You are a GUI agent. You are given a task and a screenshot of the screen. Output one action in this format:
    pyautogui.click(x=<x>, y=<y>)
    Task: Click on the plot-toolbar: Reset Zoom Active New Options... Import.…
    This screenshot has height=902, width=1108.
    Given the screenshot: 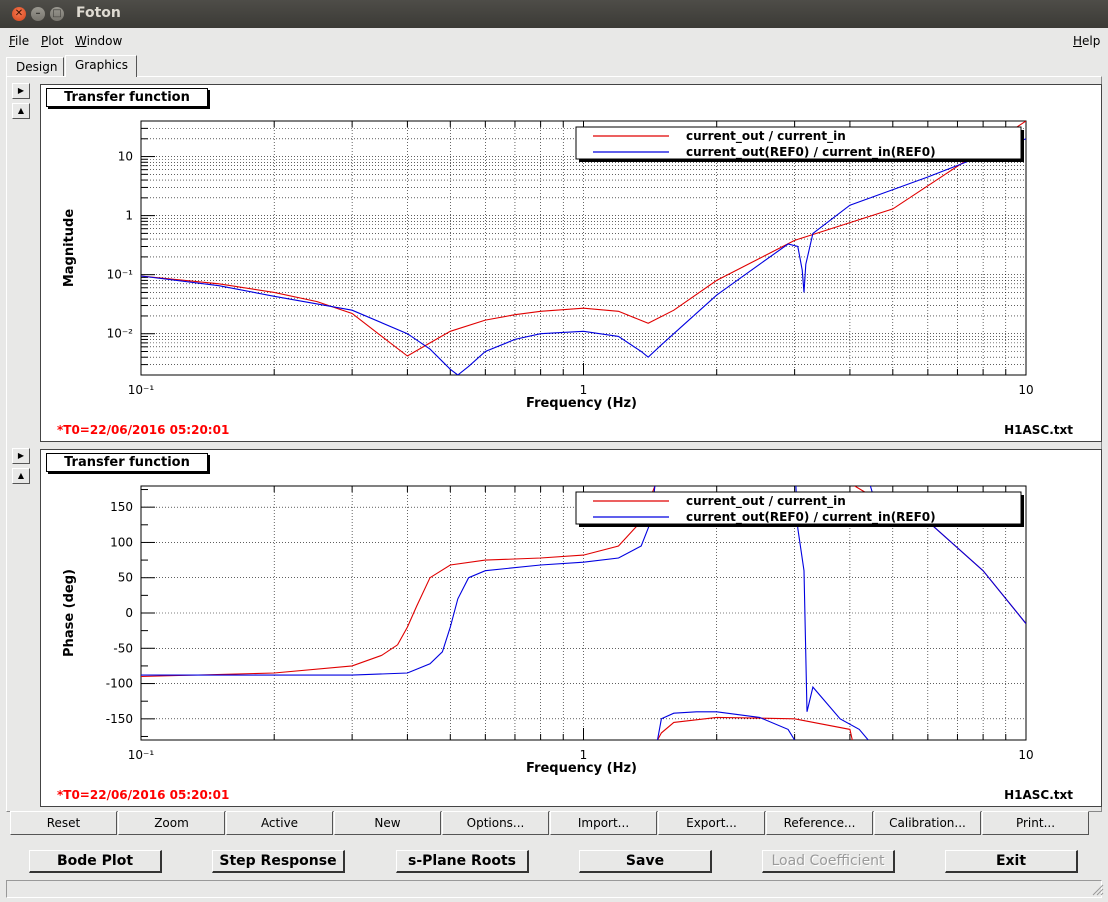 What is the action you would take?
    pyautogui.click(x=550, y=823)
    